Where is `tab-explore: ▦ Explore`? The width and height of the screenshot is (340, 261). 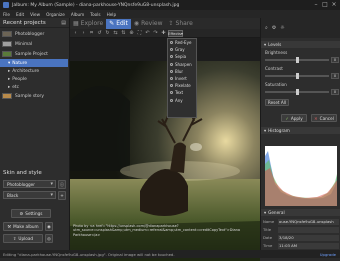 tab-explore: ▦ Explore is located at coordinates (88, 24).